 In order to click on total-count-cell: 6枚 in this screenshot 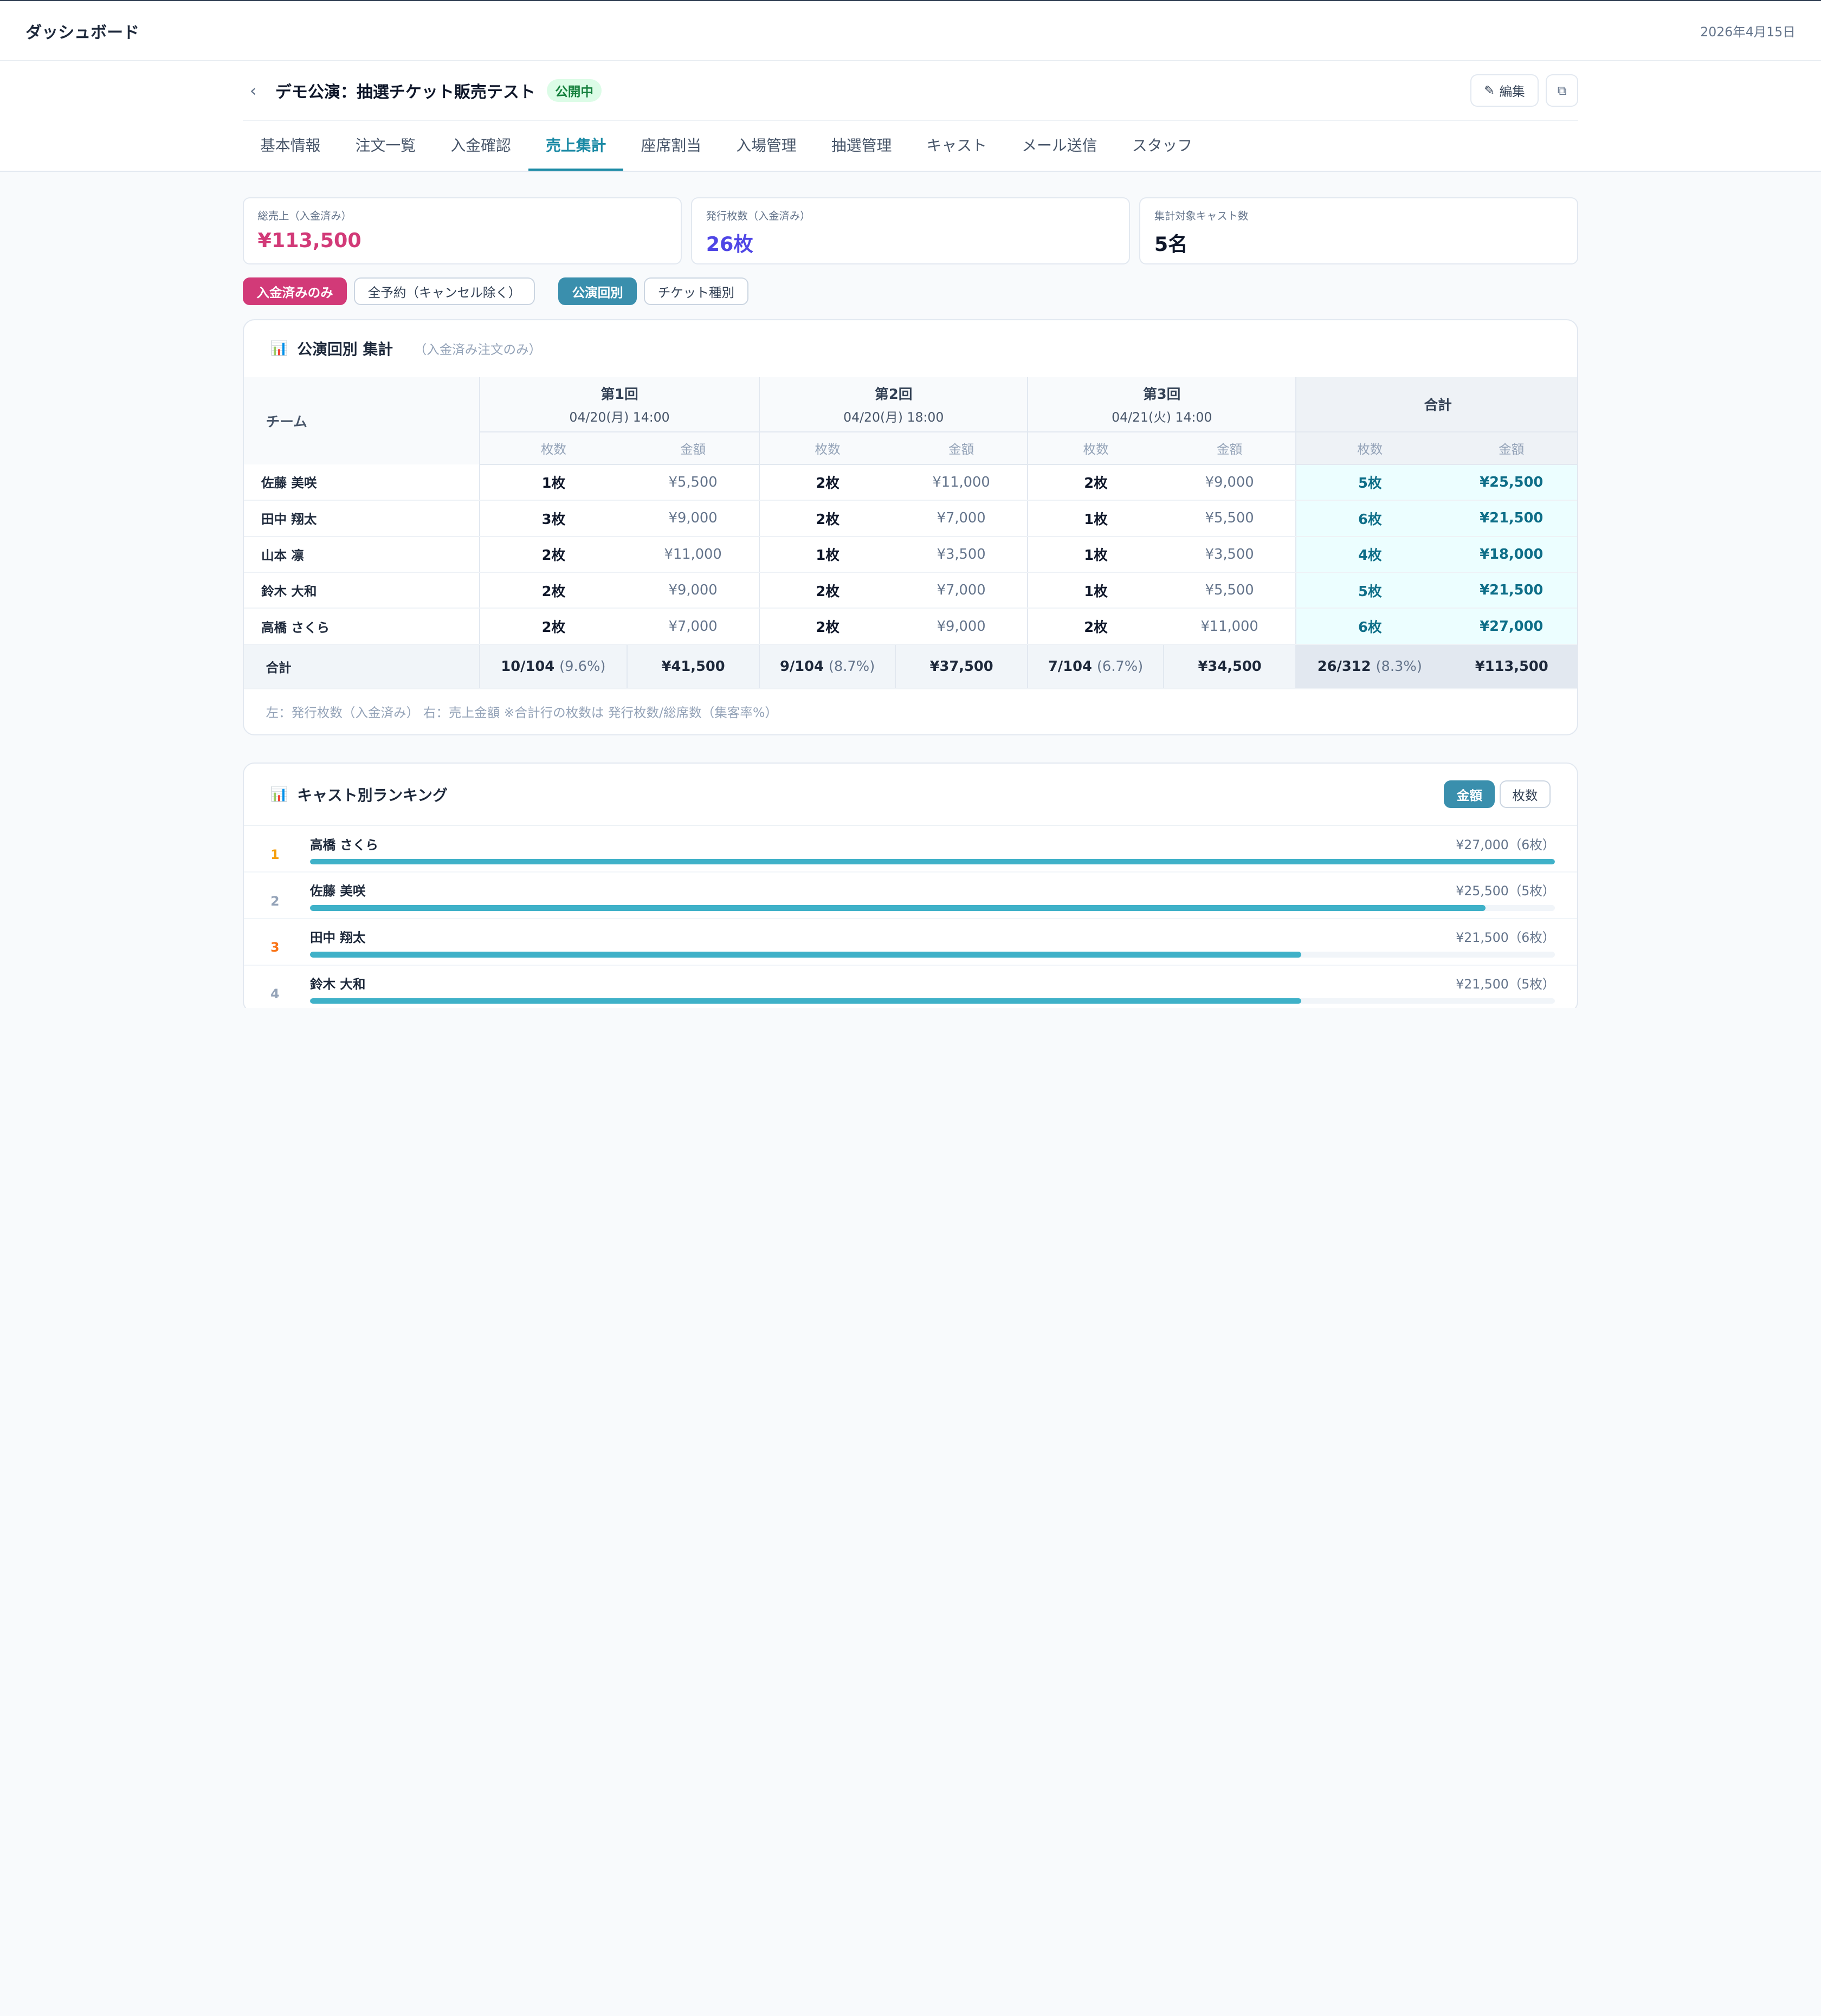, I will do `click(1369, 519)`.